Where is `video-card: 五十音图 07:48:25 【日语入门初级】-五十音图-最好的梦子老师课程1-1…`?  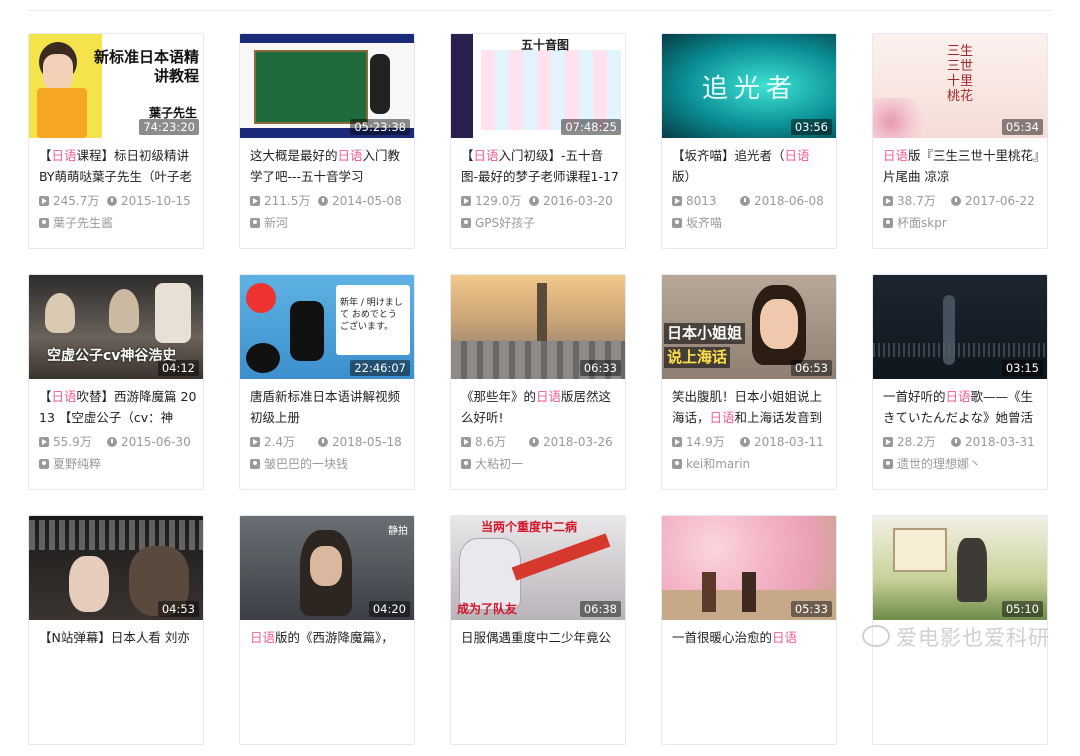 video-card: 五十音图 07:48:25 【日语入门初级】-五十音图-最好的梦子老师课程1-1… is located at coordinates (538, 141).